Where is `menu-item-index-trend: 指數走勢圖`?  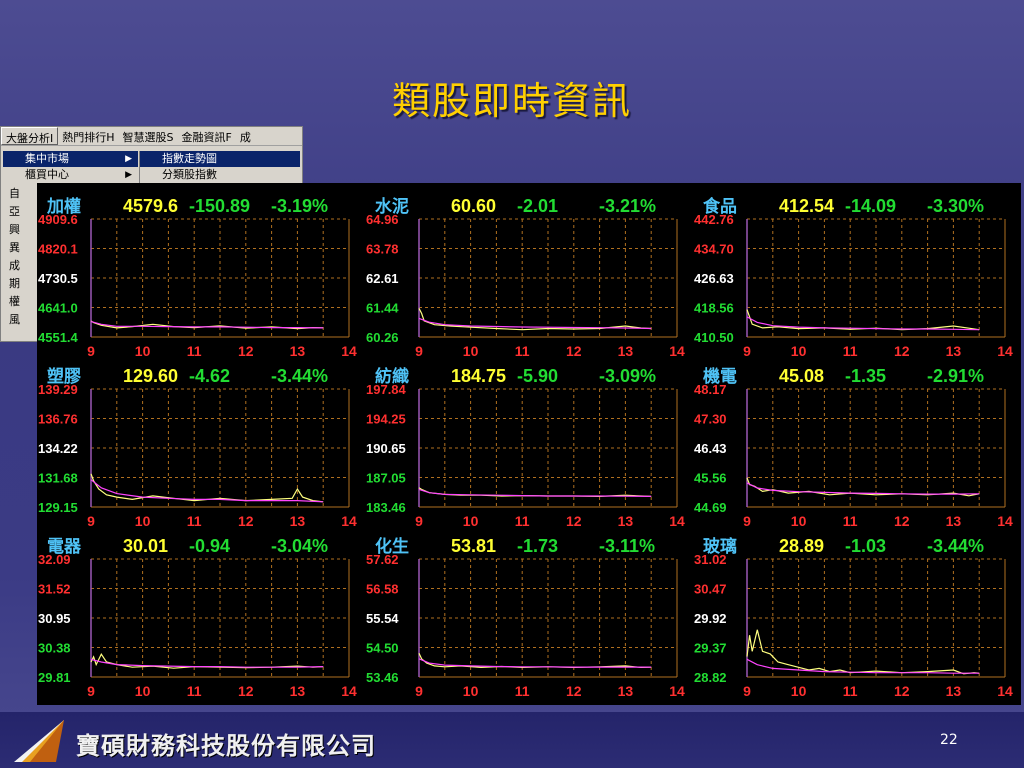 menu-item-index-trend: 指數走勢圖 is located at coordinates (220, 159).